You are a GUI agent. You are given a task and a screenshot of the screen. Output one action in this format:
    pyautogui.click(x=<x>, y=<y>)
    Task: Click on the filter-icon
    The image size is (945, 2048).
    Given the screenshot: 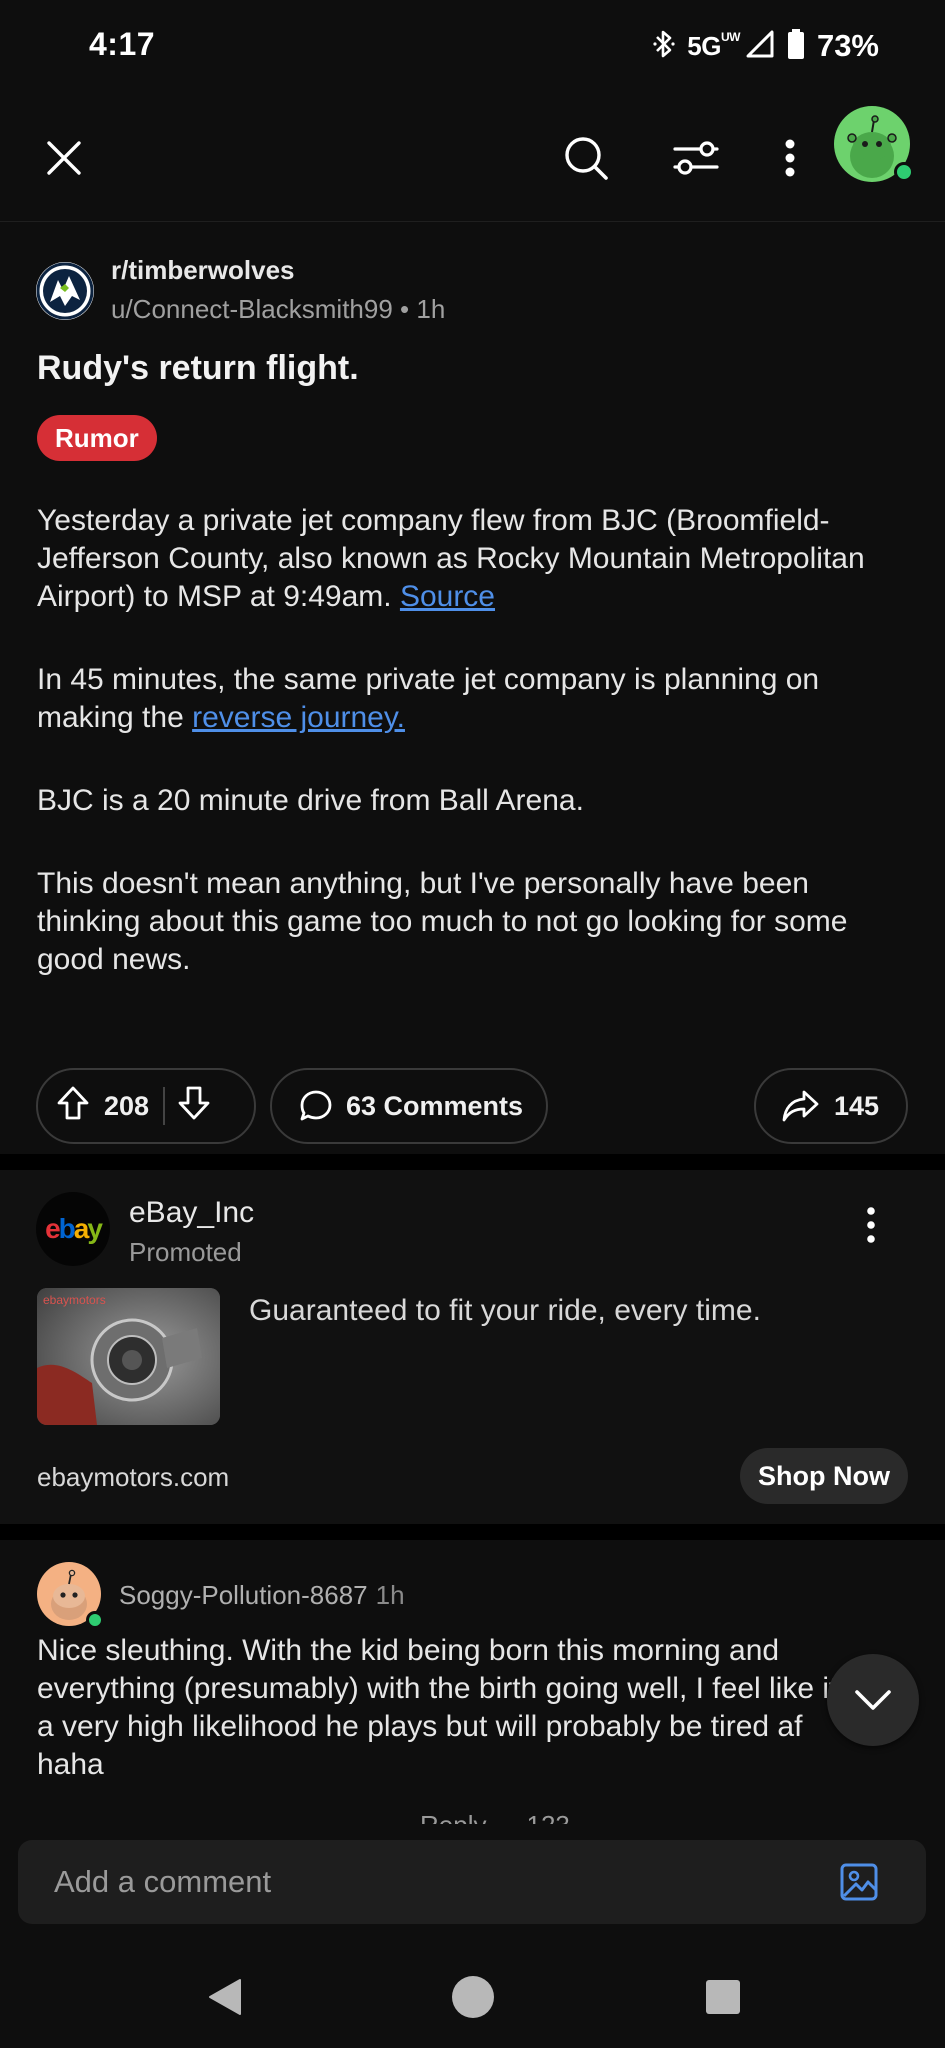 What is the action you would take?
    pyautogui.click(x=696, y=158)
    